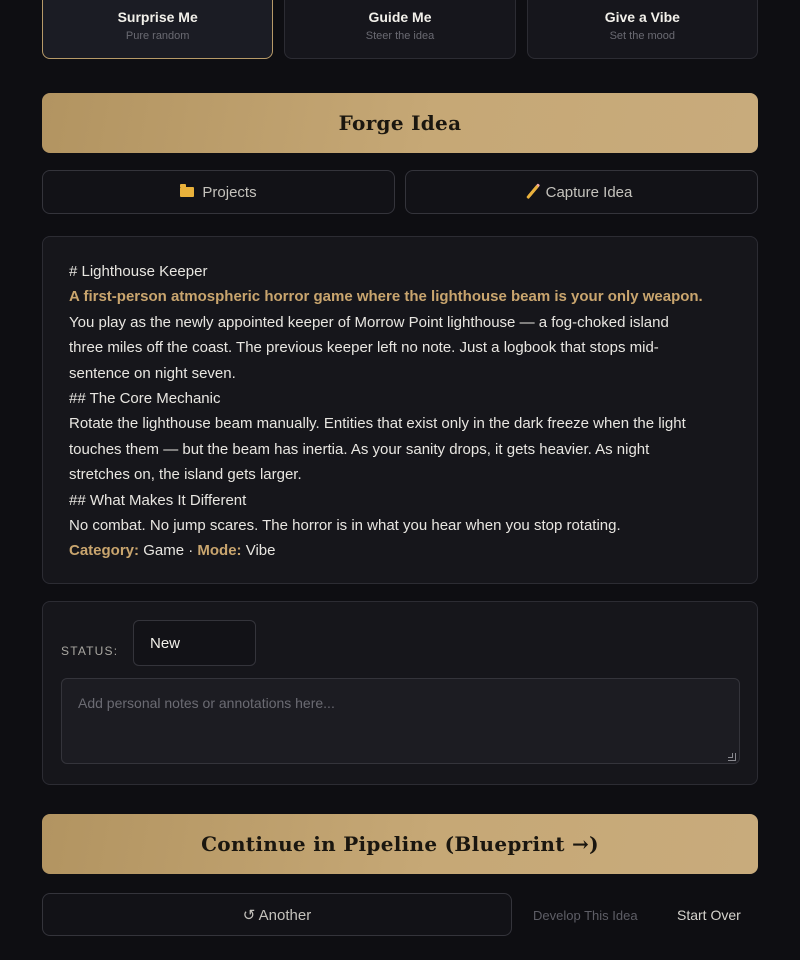 This screenshot has height=960, width=800. Describe the element at coordinates (152, 373) in the screenshot. I see `idea-text-line: sentence on night seven.` at that location.